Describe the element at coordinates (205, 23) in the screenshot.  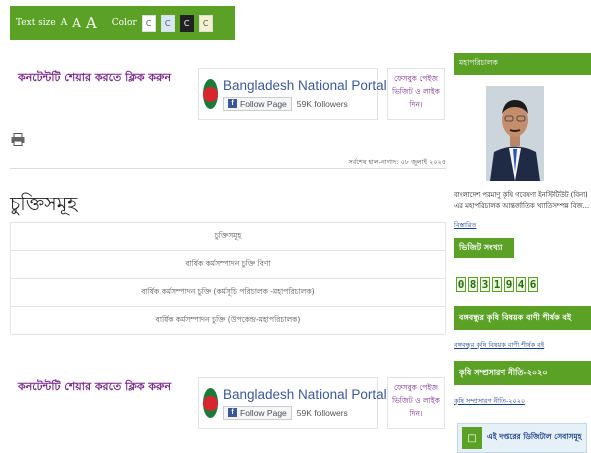
I see `color-cream-button: C` at that location.